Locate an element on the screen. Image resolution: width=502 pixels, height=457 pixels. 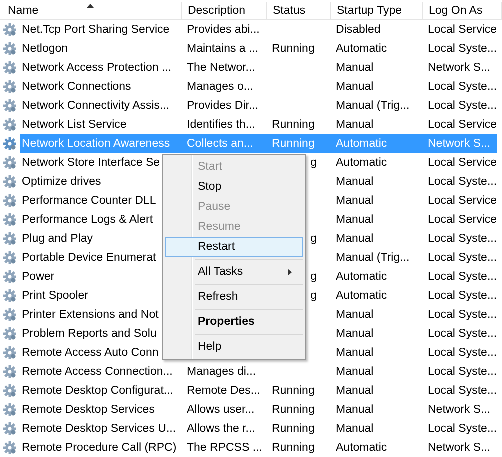
table-cell: Problem Reports and Solu is located at coordinates (89, 334).